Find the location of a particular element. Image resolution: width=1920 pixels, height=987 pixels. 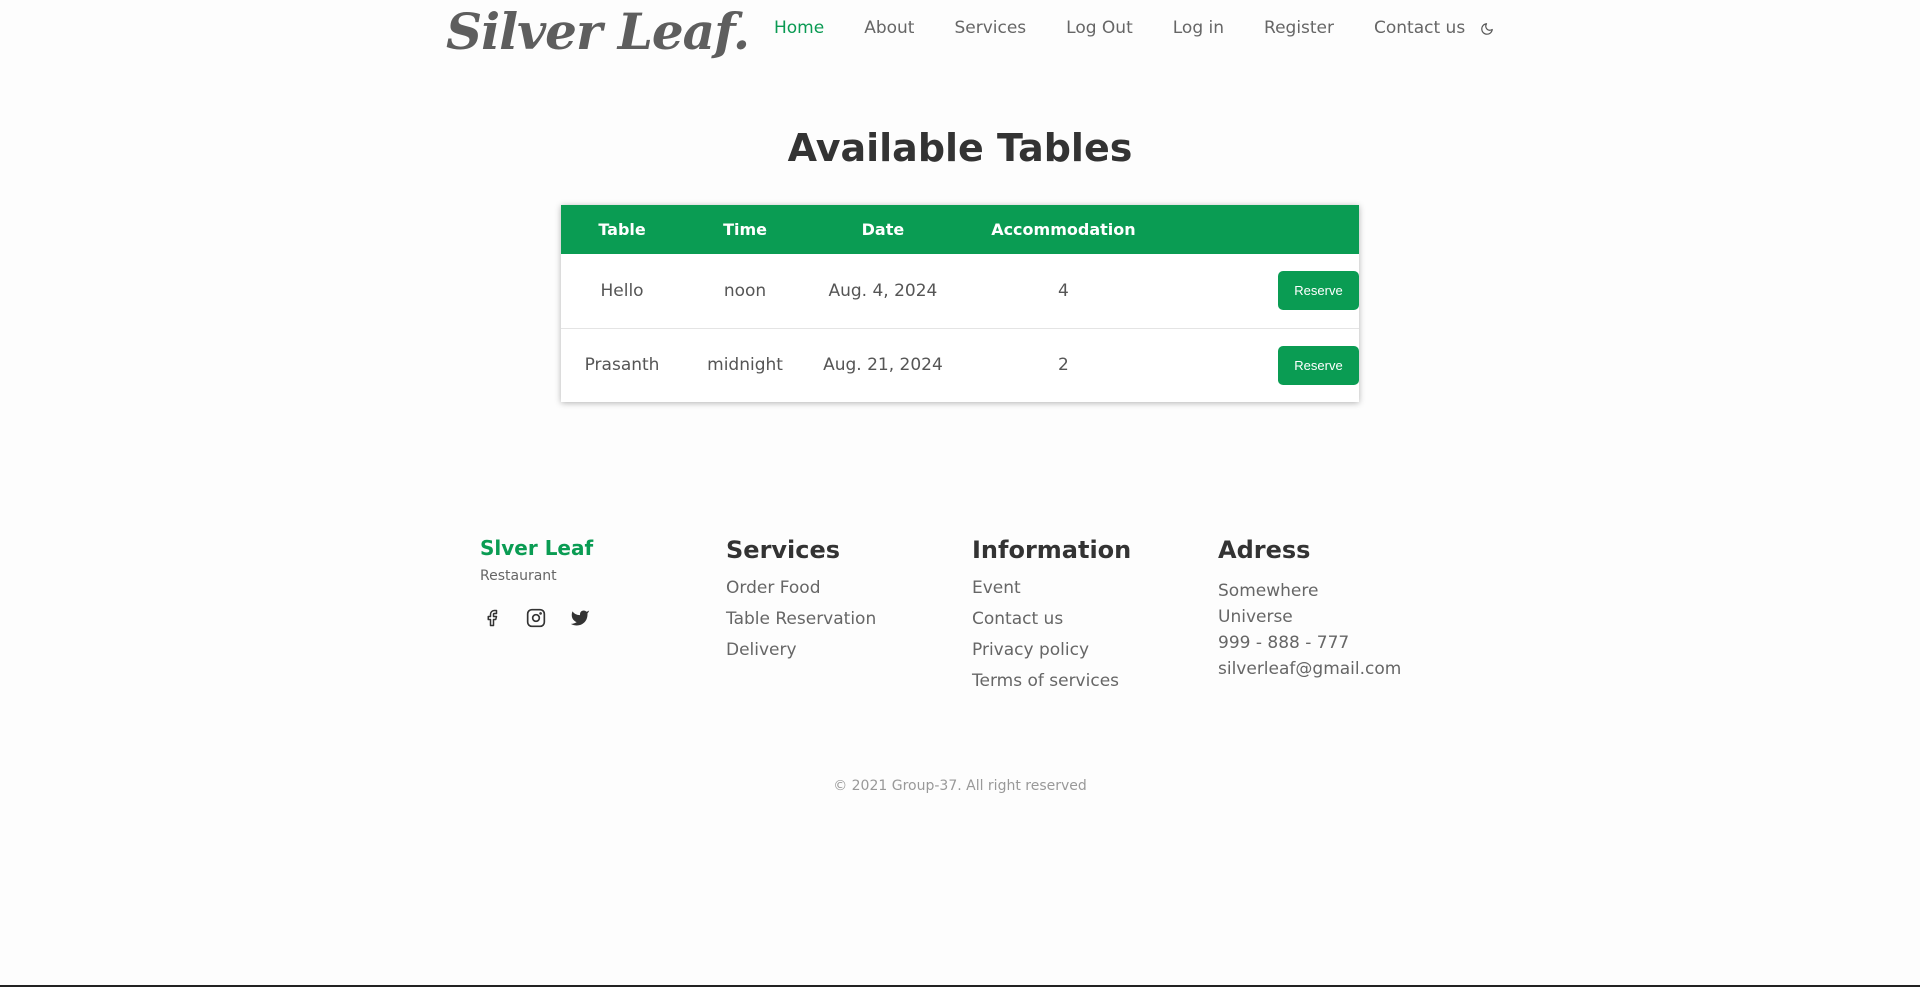

facebook-icon is located at coordinates (492, 618).